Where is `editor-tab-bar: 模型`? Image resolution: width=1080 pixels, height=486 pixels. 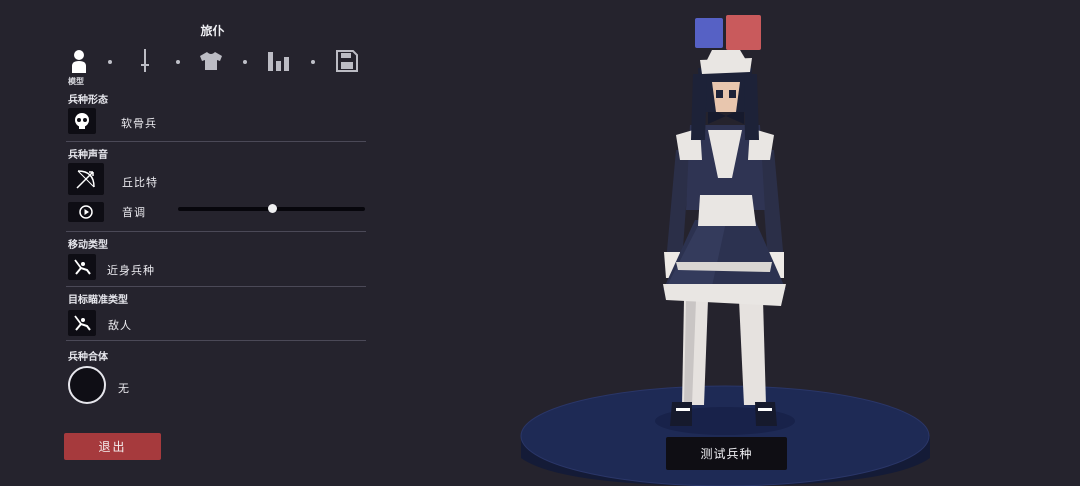 editor-tab-bar: 模型 is located at coordinates (212, 66).